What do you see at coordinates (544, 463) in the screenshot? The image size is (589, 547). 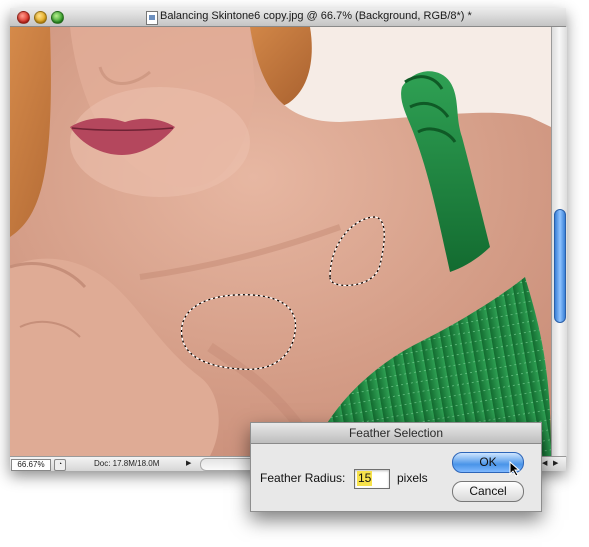 I see `scroll-left-arrow-icon: ◀` at bounding box center [544, 463].